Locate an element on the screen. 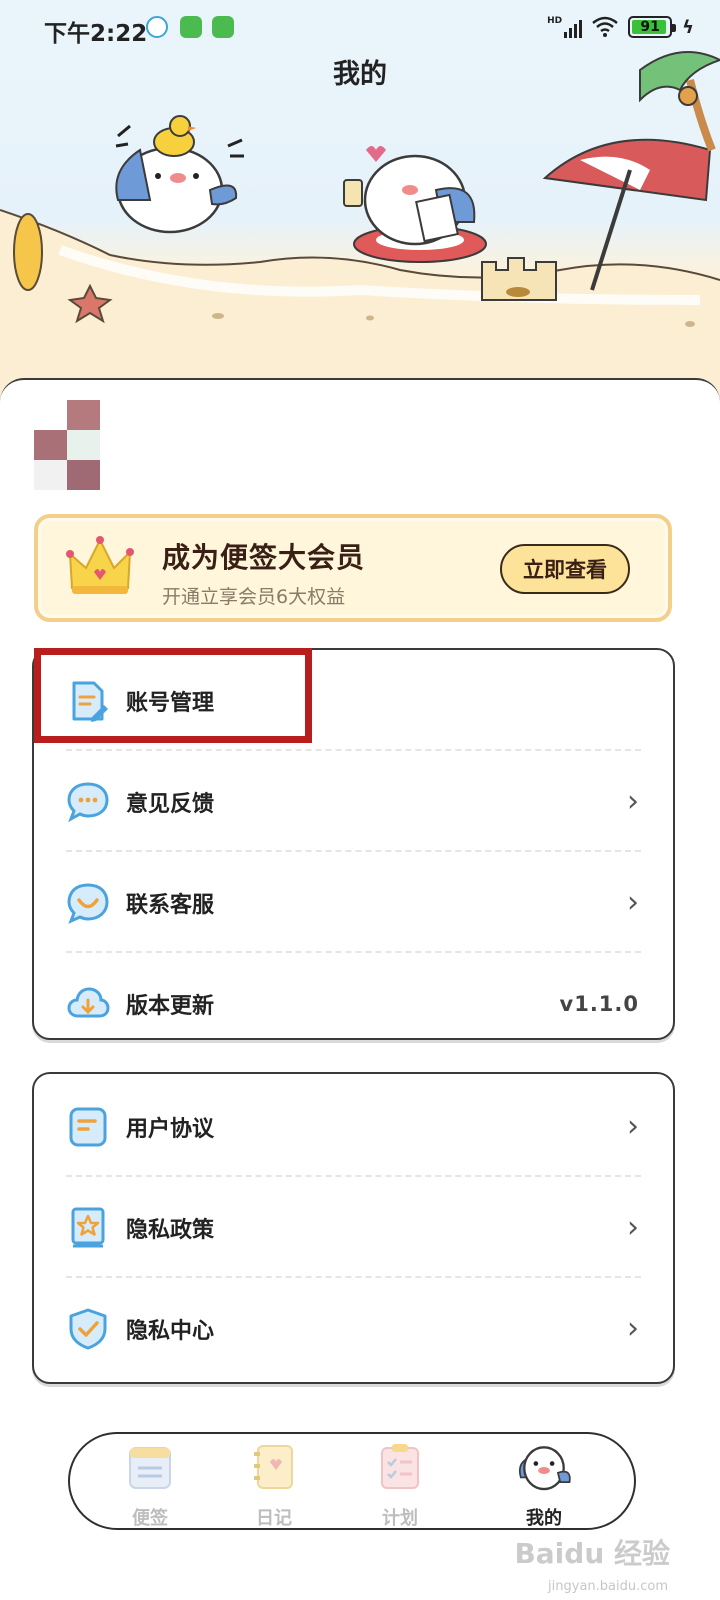  nav-tab-notes: 便签 is located at coordinates (150, 1485).